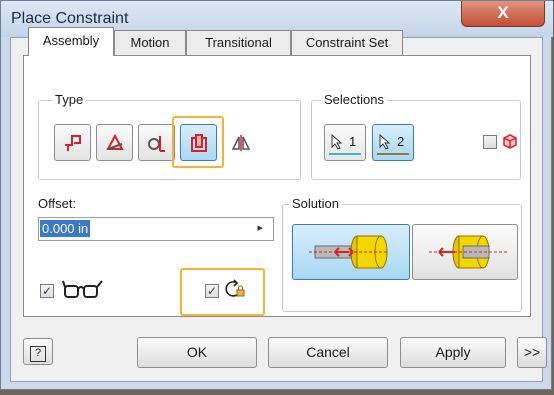  Describe the element at coordinates (469, 252) in the screenshot. I see `aligned-solution-icon` at that location.